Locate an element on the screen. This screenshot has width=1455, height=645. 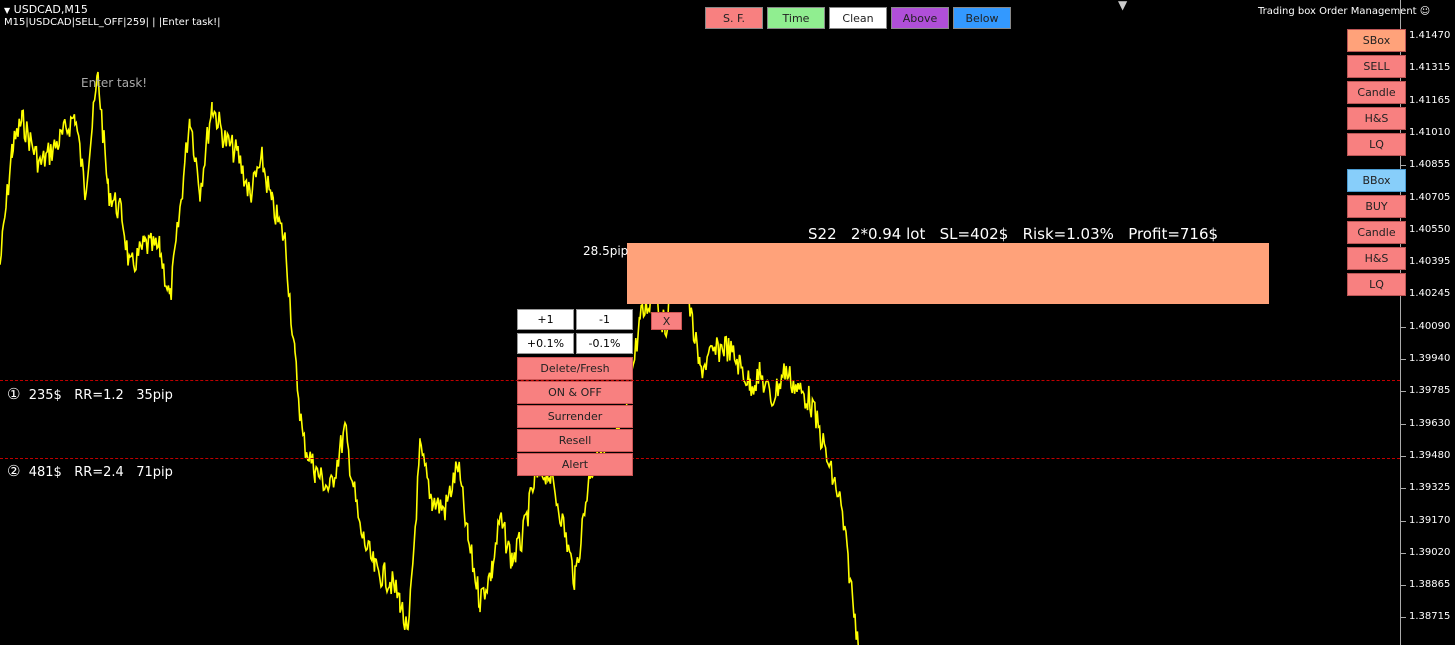
alert-button: Alert is located at coordinates (575, 464).